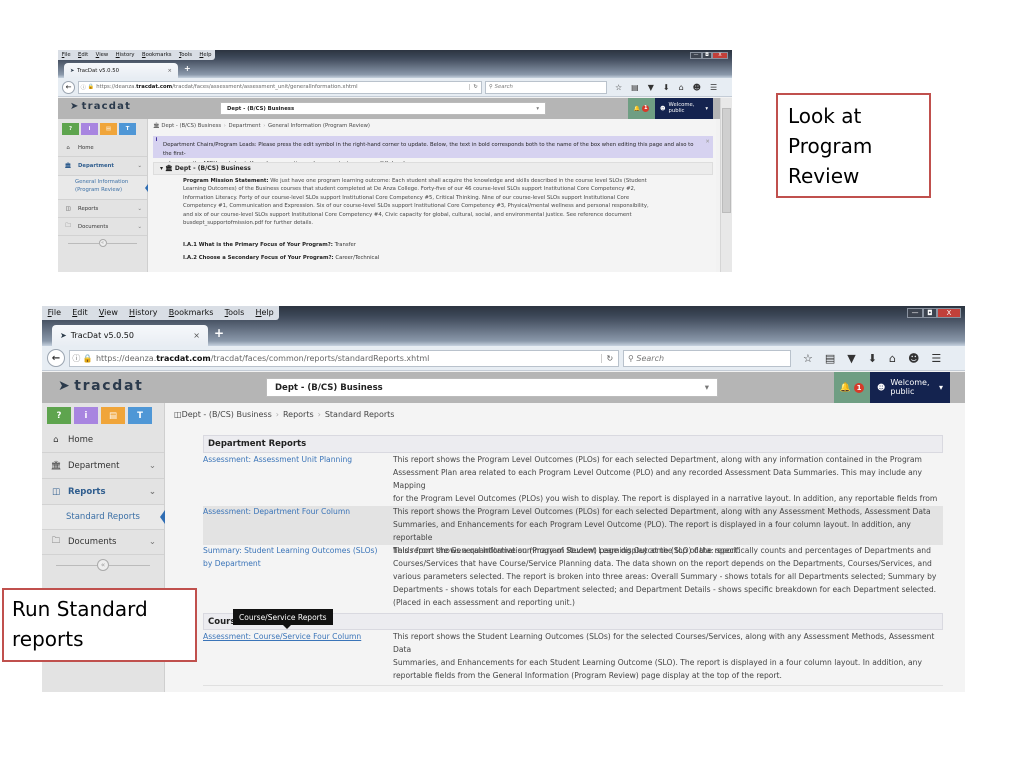  I want to click on sidebar-subitem-general-information: General Information (Program Review), so click(103, 188).